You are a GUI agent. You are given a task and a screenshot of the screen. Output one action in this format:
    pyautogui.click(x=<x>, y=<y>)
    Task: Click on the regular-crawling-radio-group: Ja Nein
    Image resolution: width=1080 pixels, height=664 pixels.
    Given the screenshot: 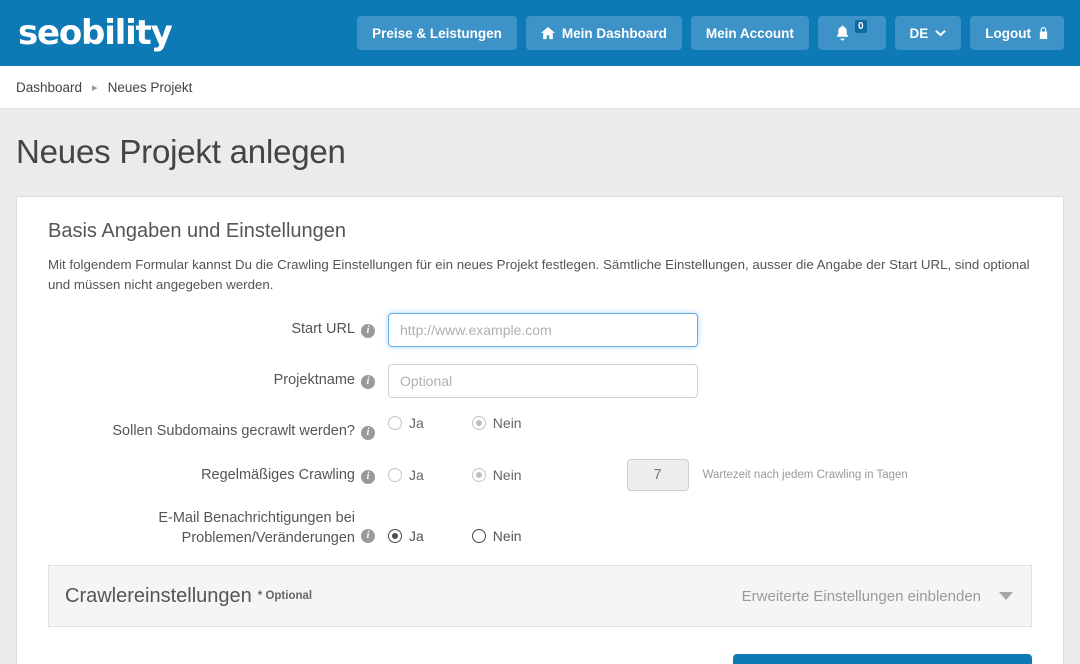 What is the action you would take?
    pyautogui.click(x=479, y=475)
    